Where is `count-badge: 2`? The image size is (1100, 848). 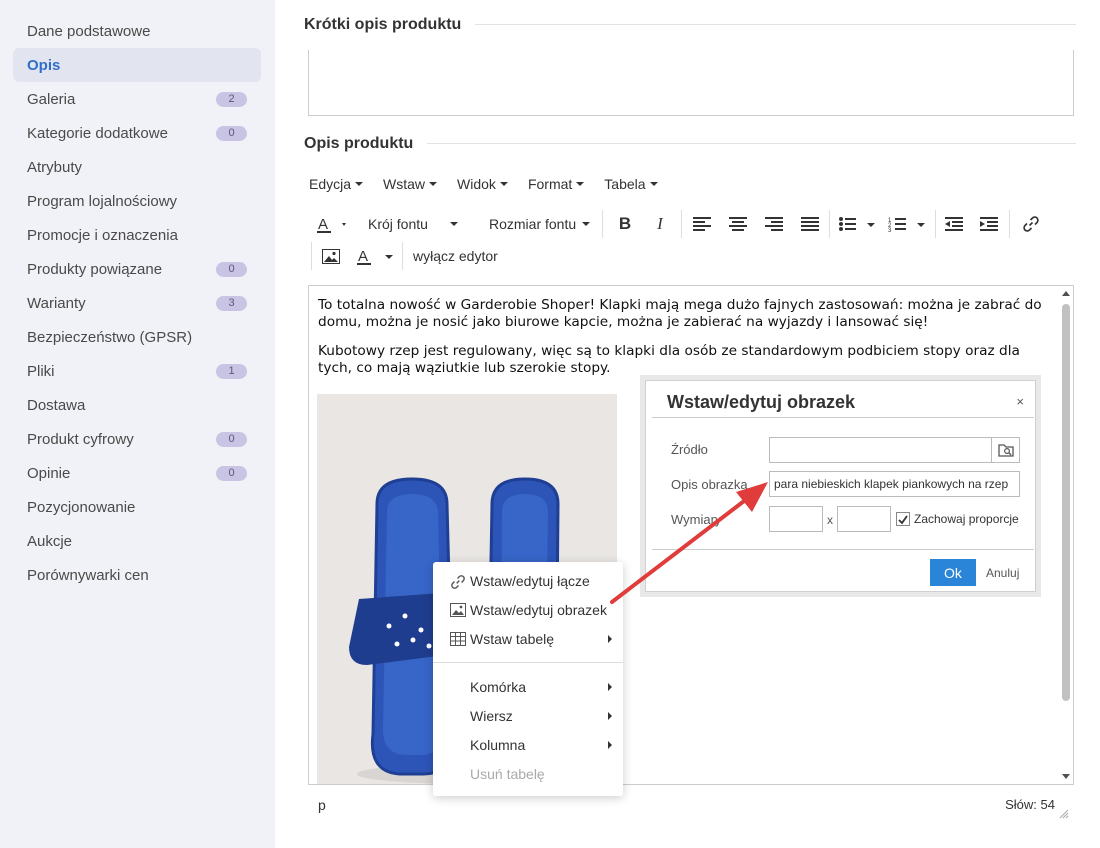 count-badge: 2 is located at coordinates (231, 99).